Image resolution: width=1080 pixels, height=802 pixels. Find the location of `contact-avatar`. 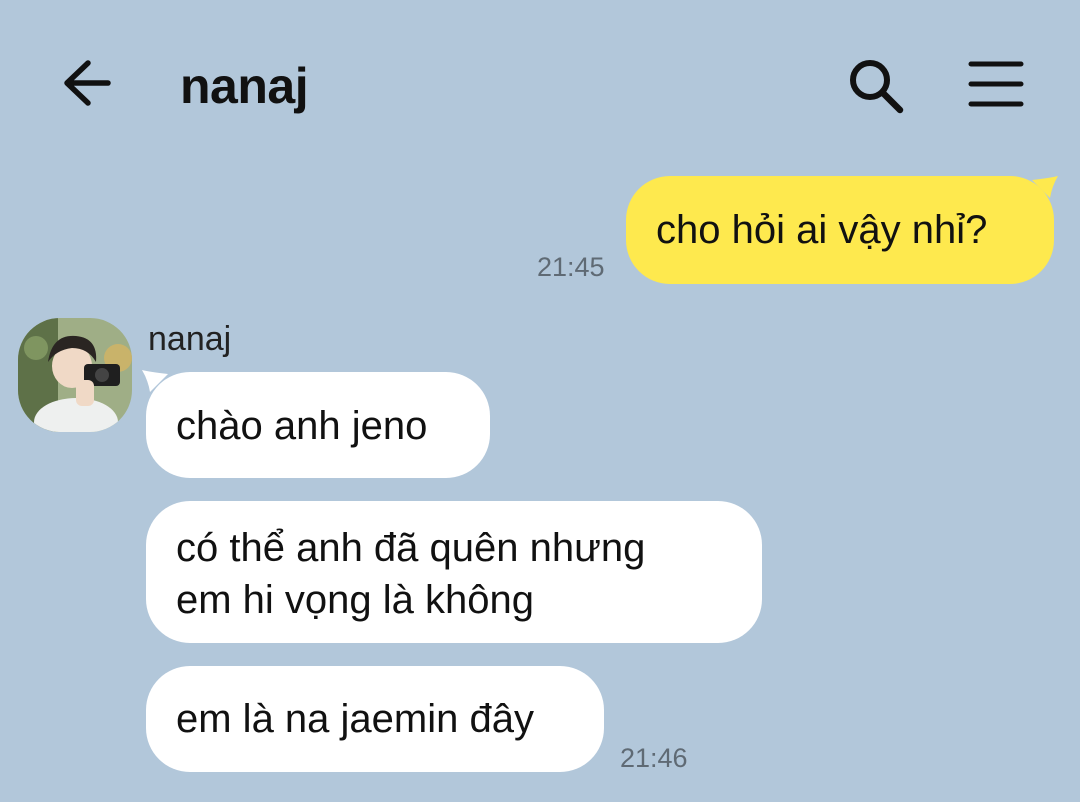

contact-avatar is located at coordinates (75, 375).